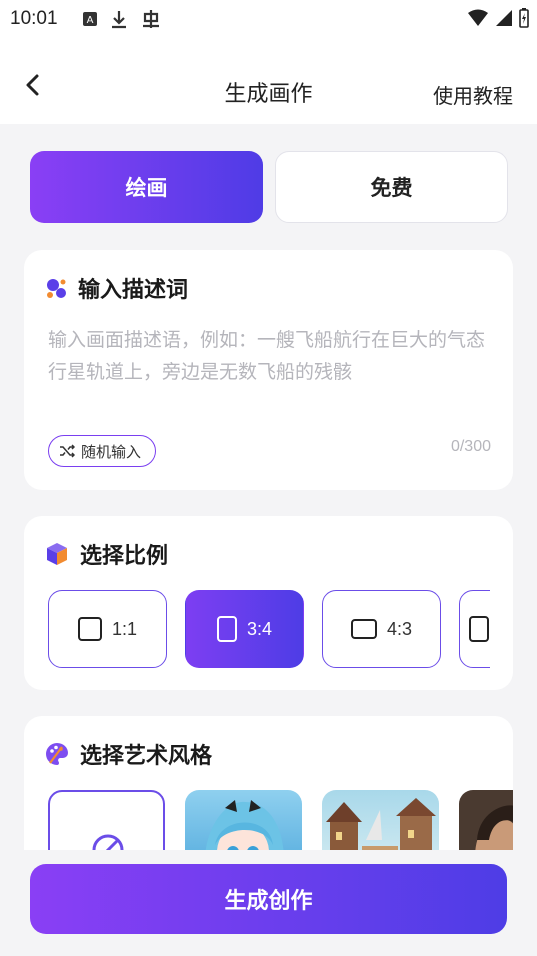 Image resolution: width=537 pixels, height=956 pixels. I want to click on status-time: 10:01, so click(34, 18).